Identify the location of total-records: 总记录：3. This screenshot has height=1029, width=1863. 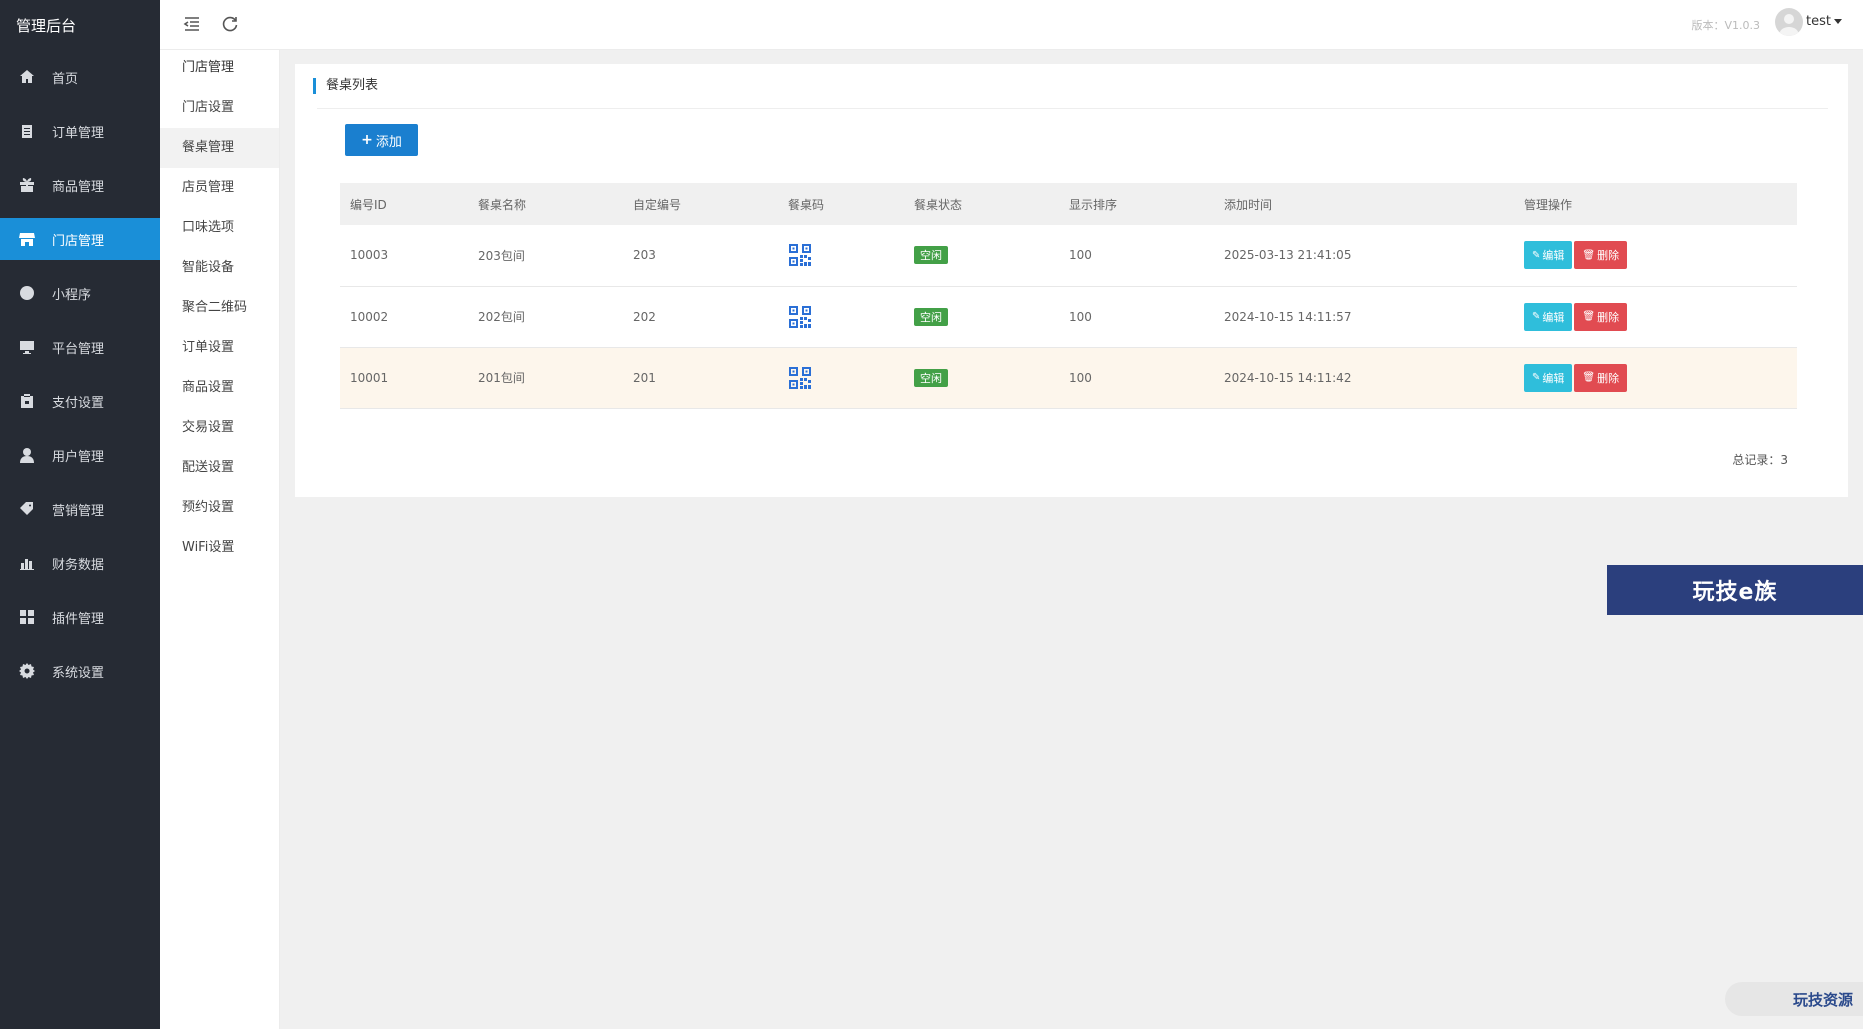
(1760, 460).